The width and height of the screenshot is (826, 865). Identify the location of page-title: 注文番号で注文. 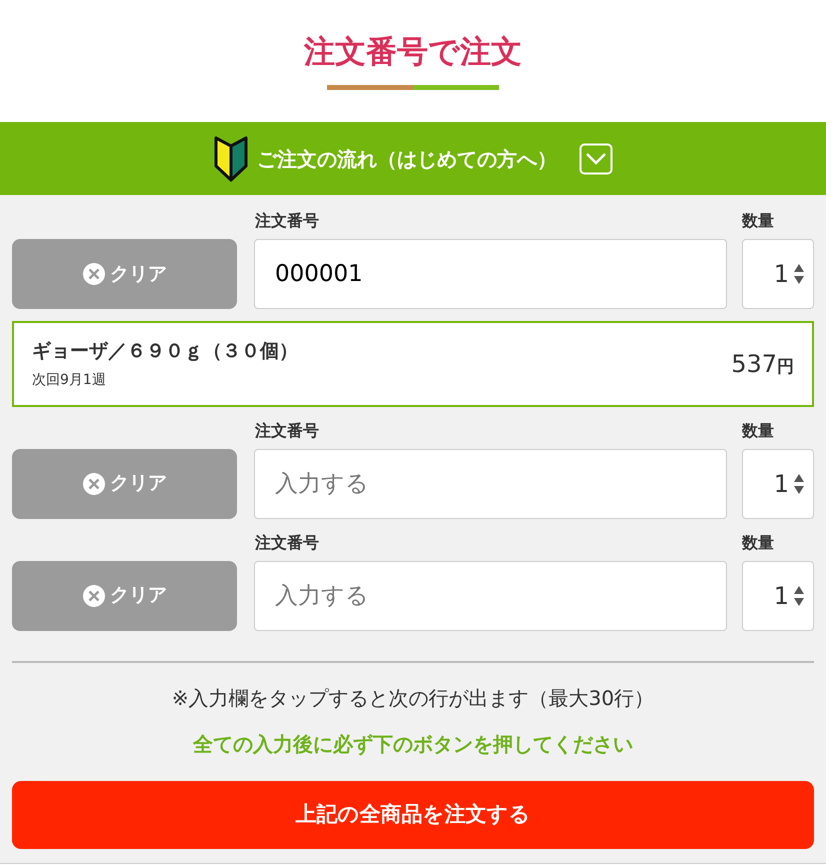
(413, 53).